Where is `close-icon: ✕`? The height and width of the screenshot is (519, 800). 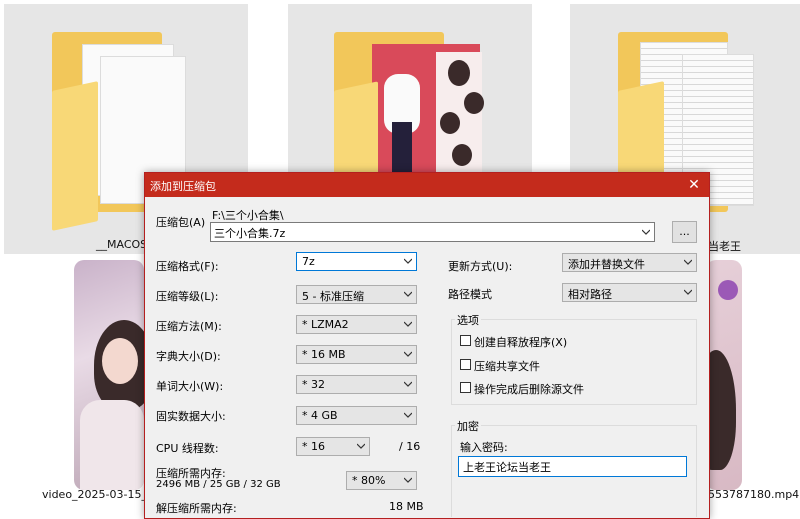 close-icon: ✕ is located at coordinates (694, 185).